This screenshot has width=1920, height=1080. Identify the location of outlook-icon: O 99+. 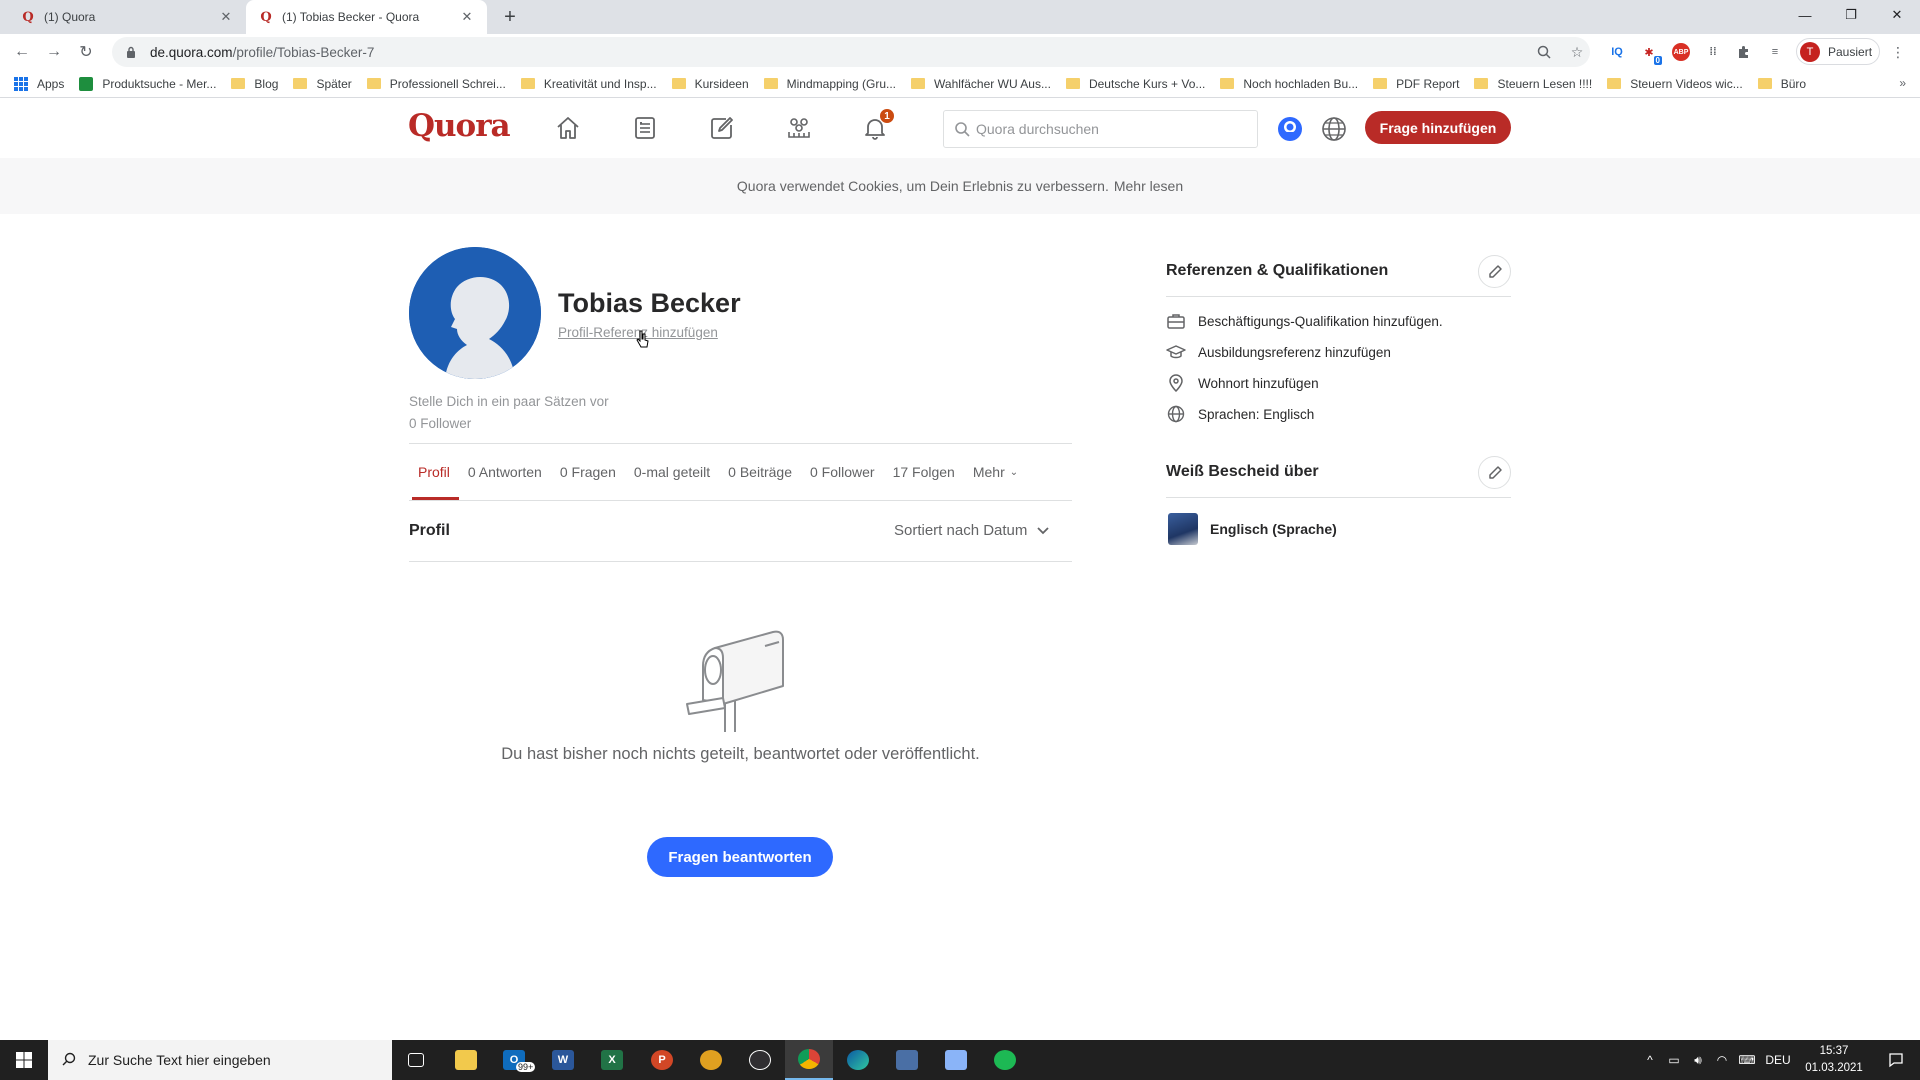
(514, 1060).